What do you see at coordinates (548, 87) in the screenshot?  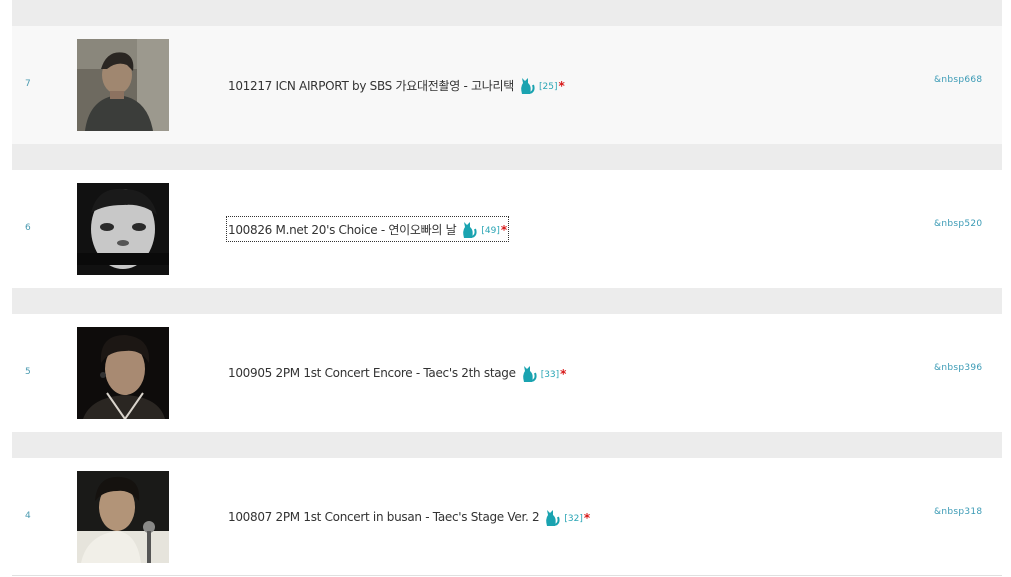 I see `comment-count: [25]` at bounding box center [548, 87].